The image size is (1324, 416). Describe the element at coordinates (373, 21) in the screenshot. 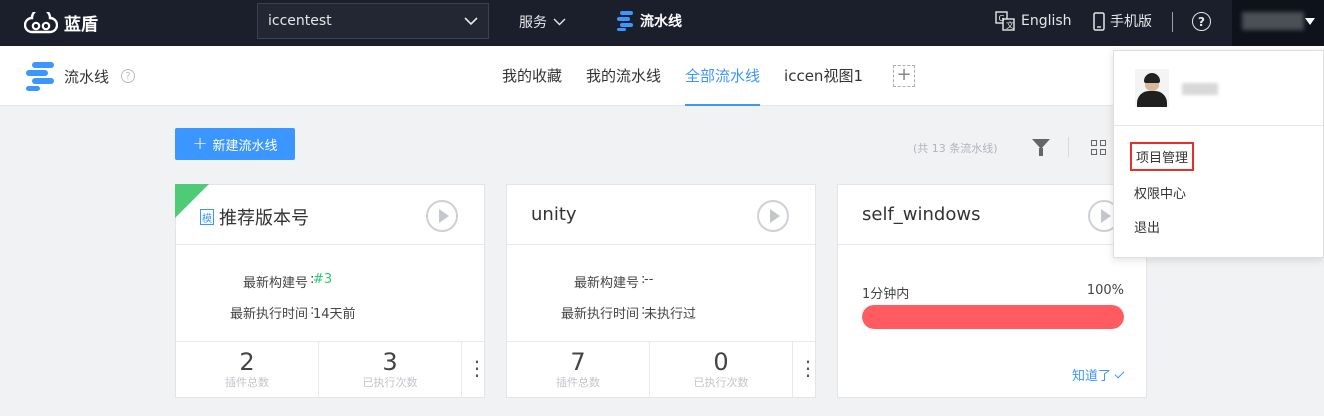

I see `project-select: iccentest` at that location.